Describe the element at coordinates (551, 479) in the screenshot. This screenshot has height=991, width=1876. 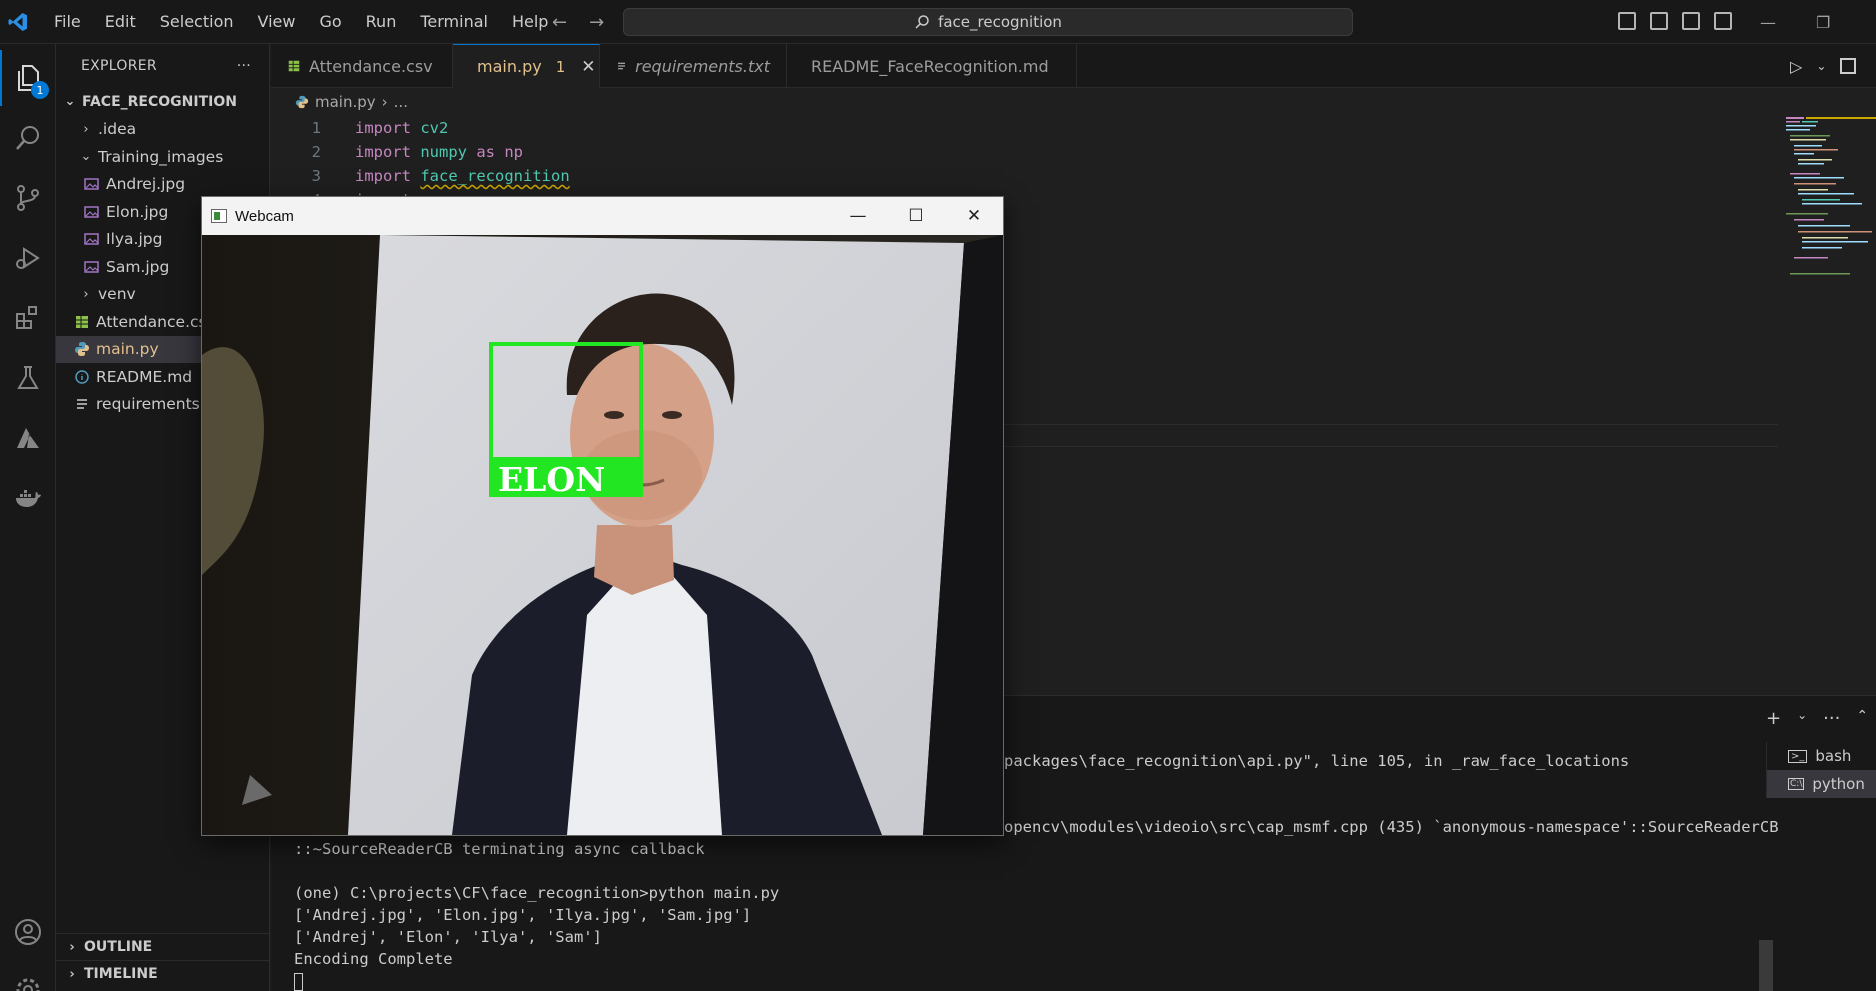
I see `detected-name-label: ELON` at that location.